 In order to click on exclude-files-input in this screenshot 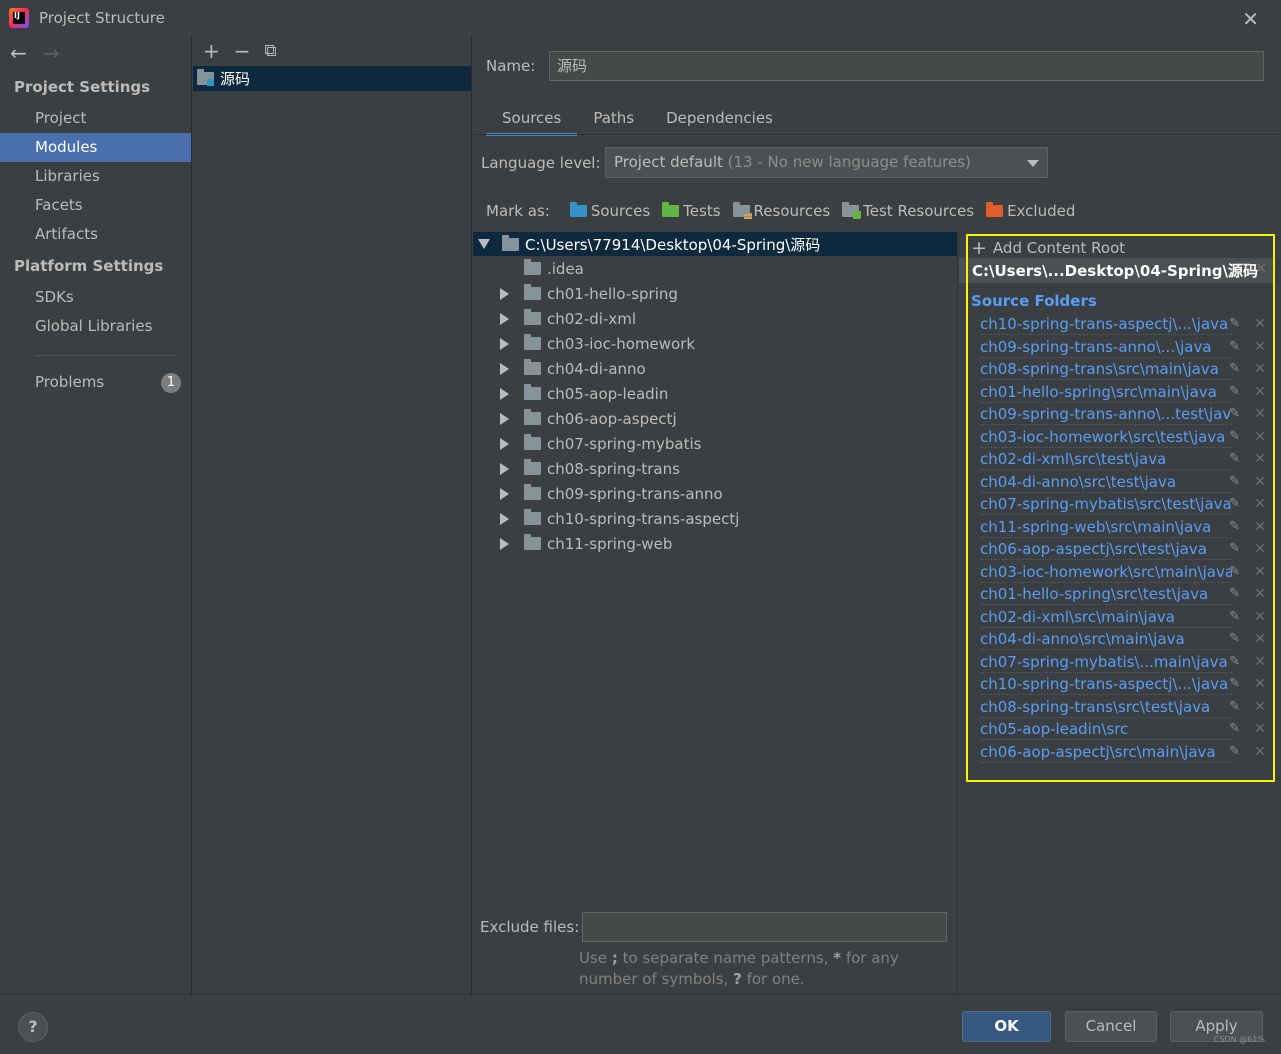, I will do `click(764, 927)`.